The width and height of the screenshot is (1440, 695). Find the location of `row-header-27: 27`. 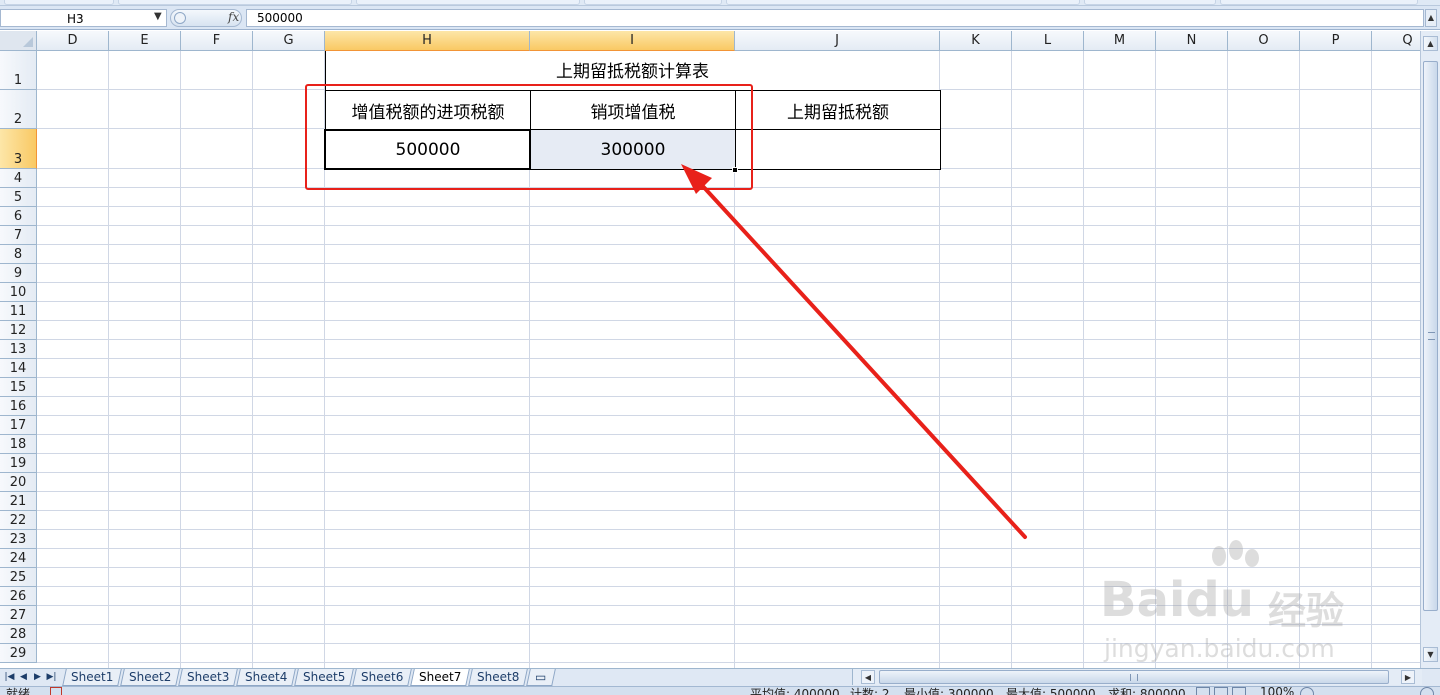

row-header-27: 27 is located at coordinates (18, 615).